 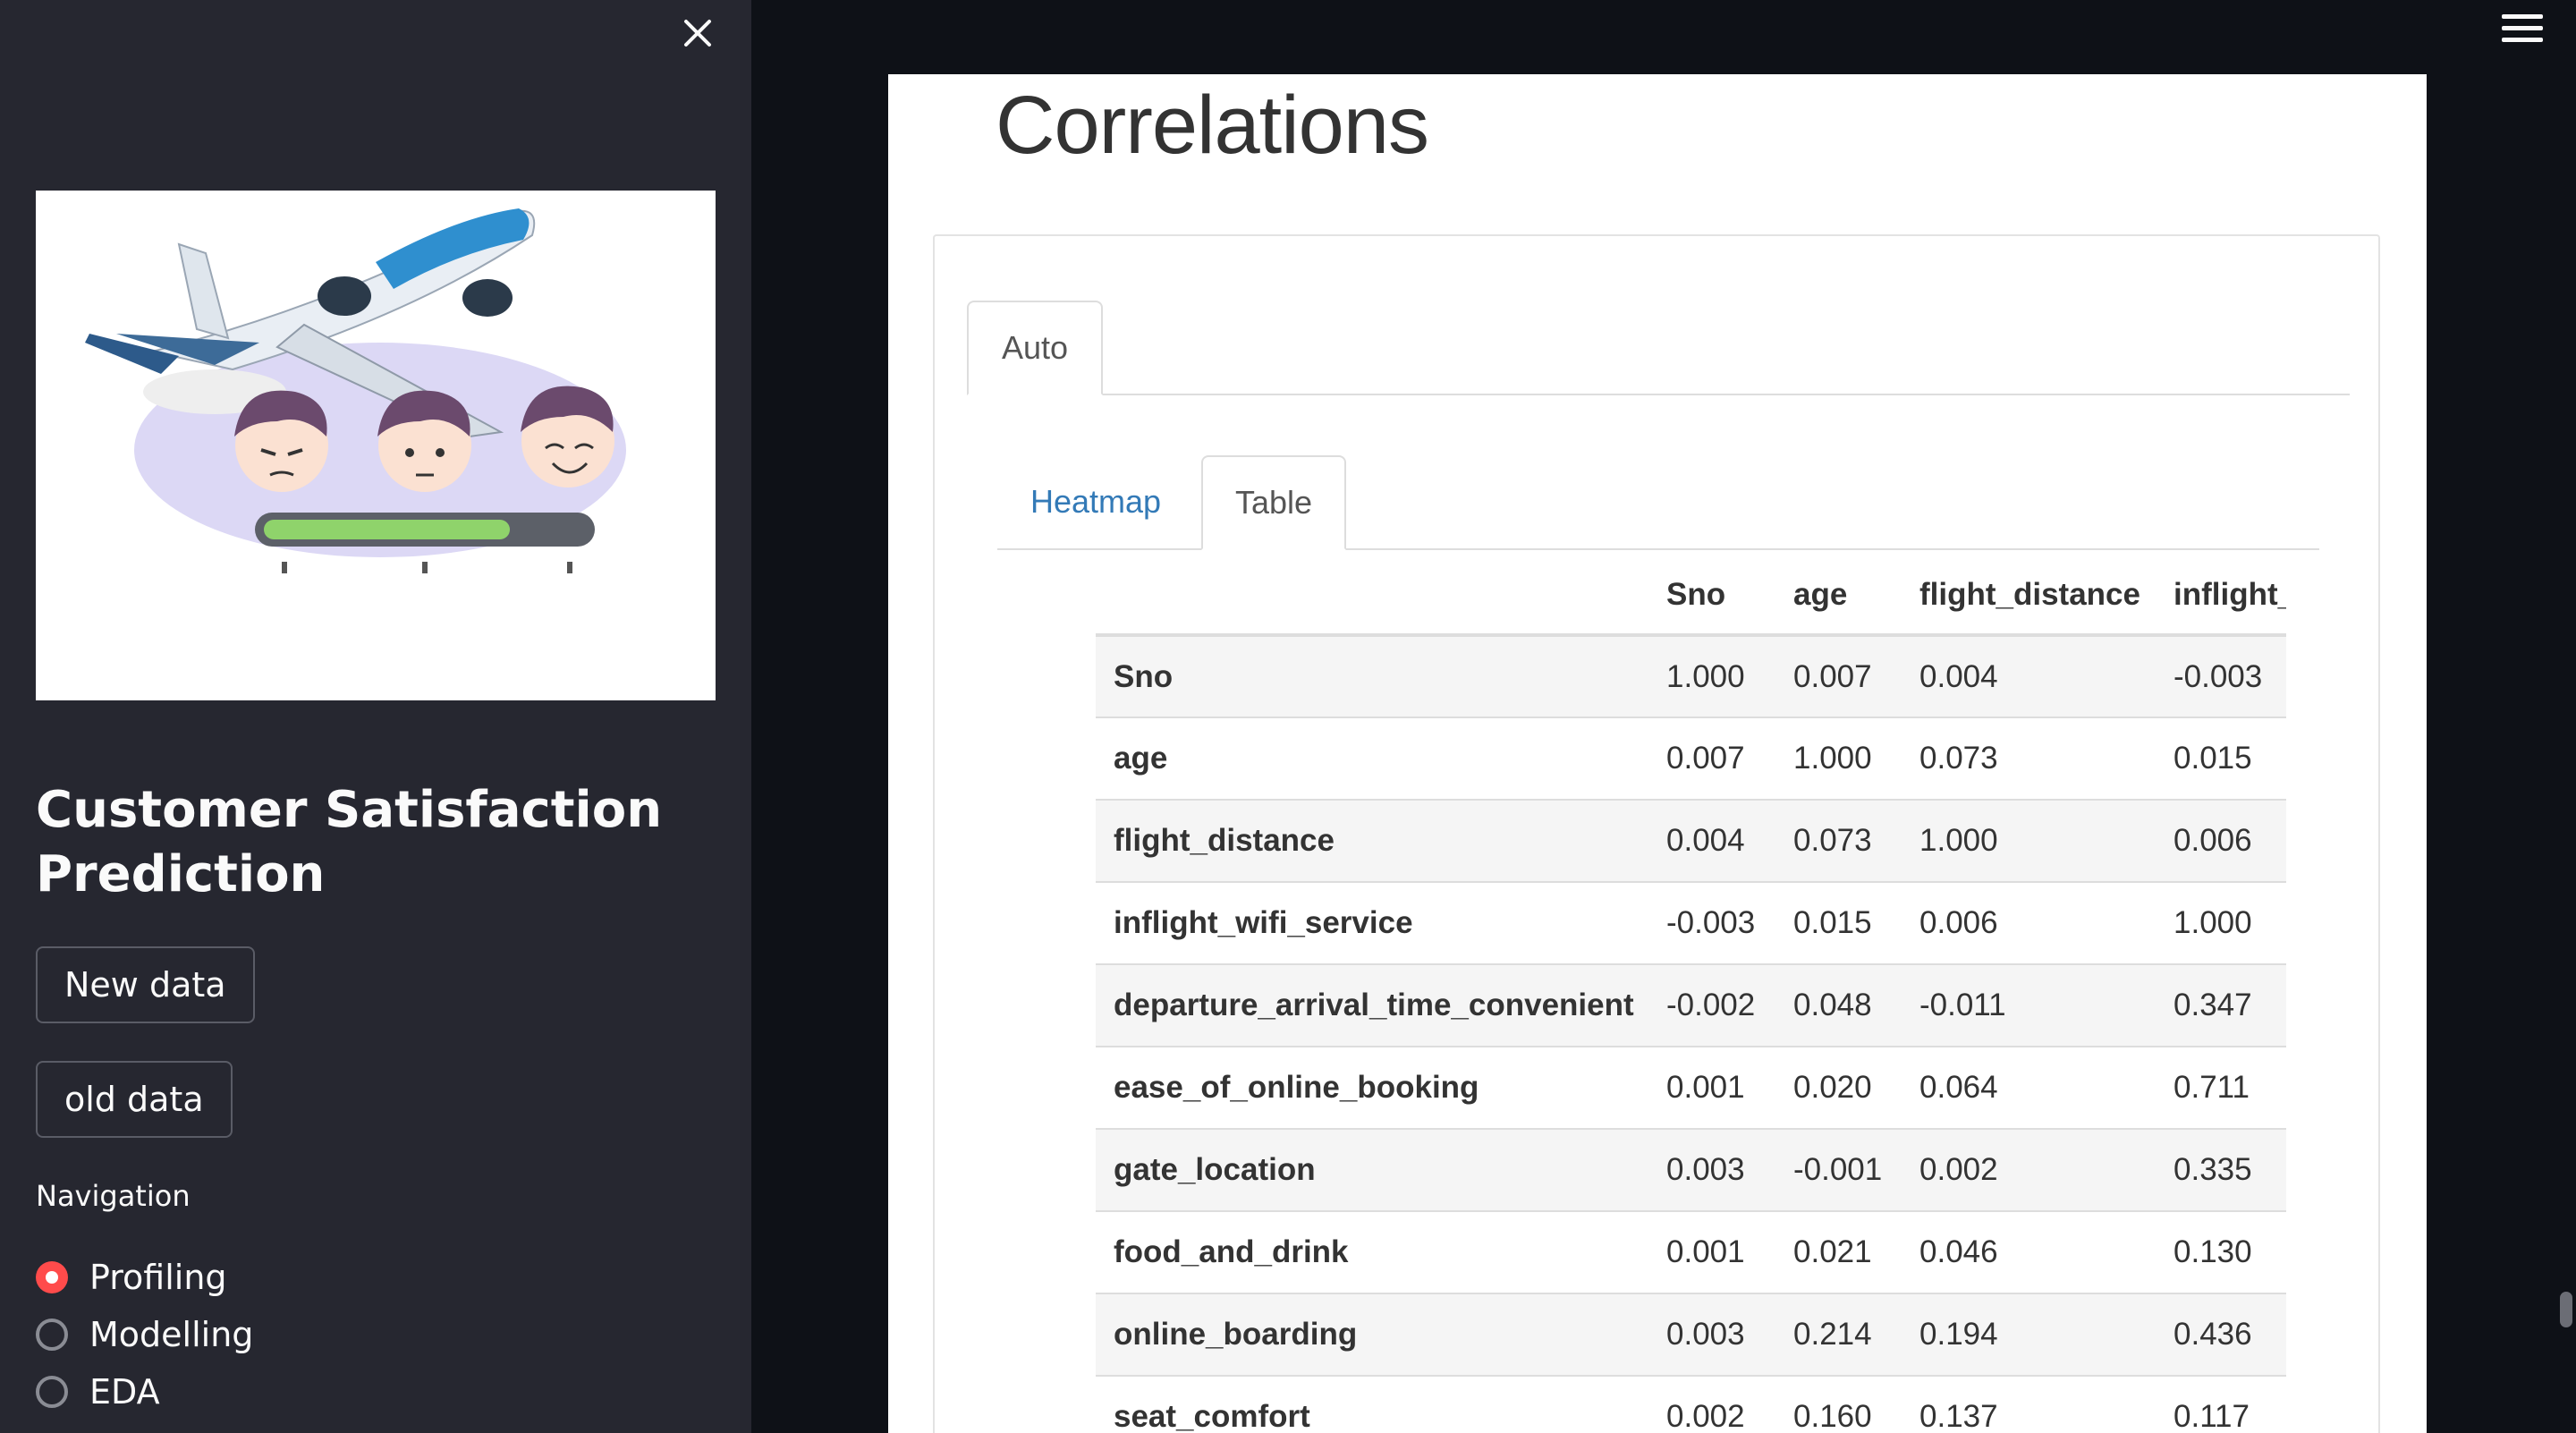 What do you see at coordinates (2213, 1251) in the screenshot?
I see `table-cell: 0.130` at bounding box center [2213, 1251].